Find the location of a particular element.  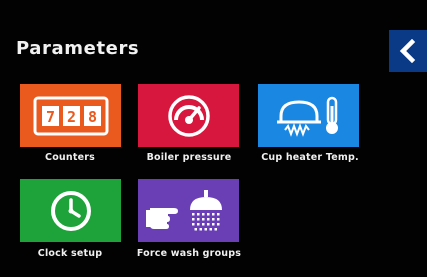

page-title: Parameters is located at coordinates (78, 48).